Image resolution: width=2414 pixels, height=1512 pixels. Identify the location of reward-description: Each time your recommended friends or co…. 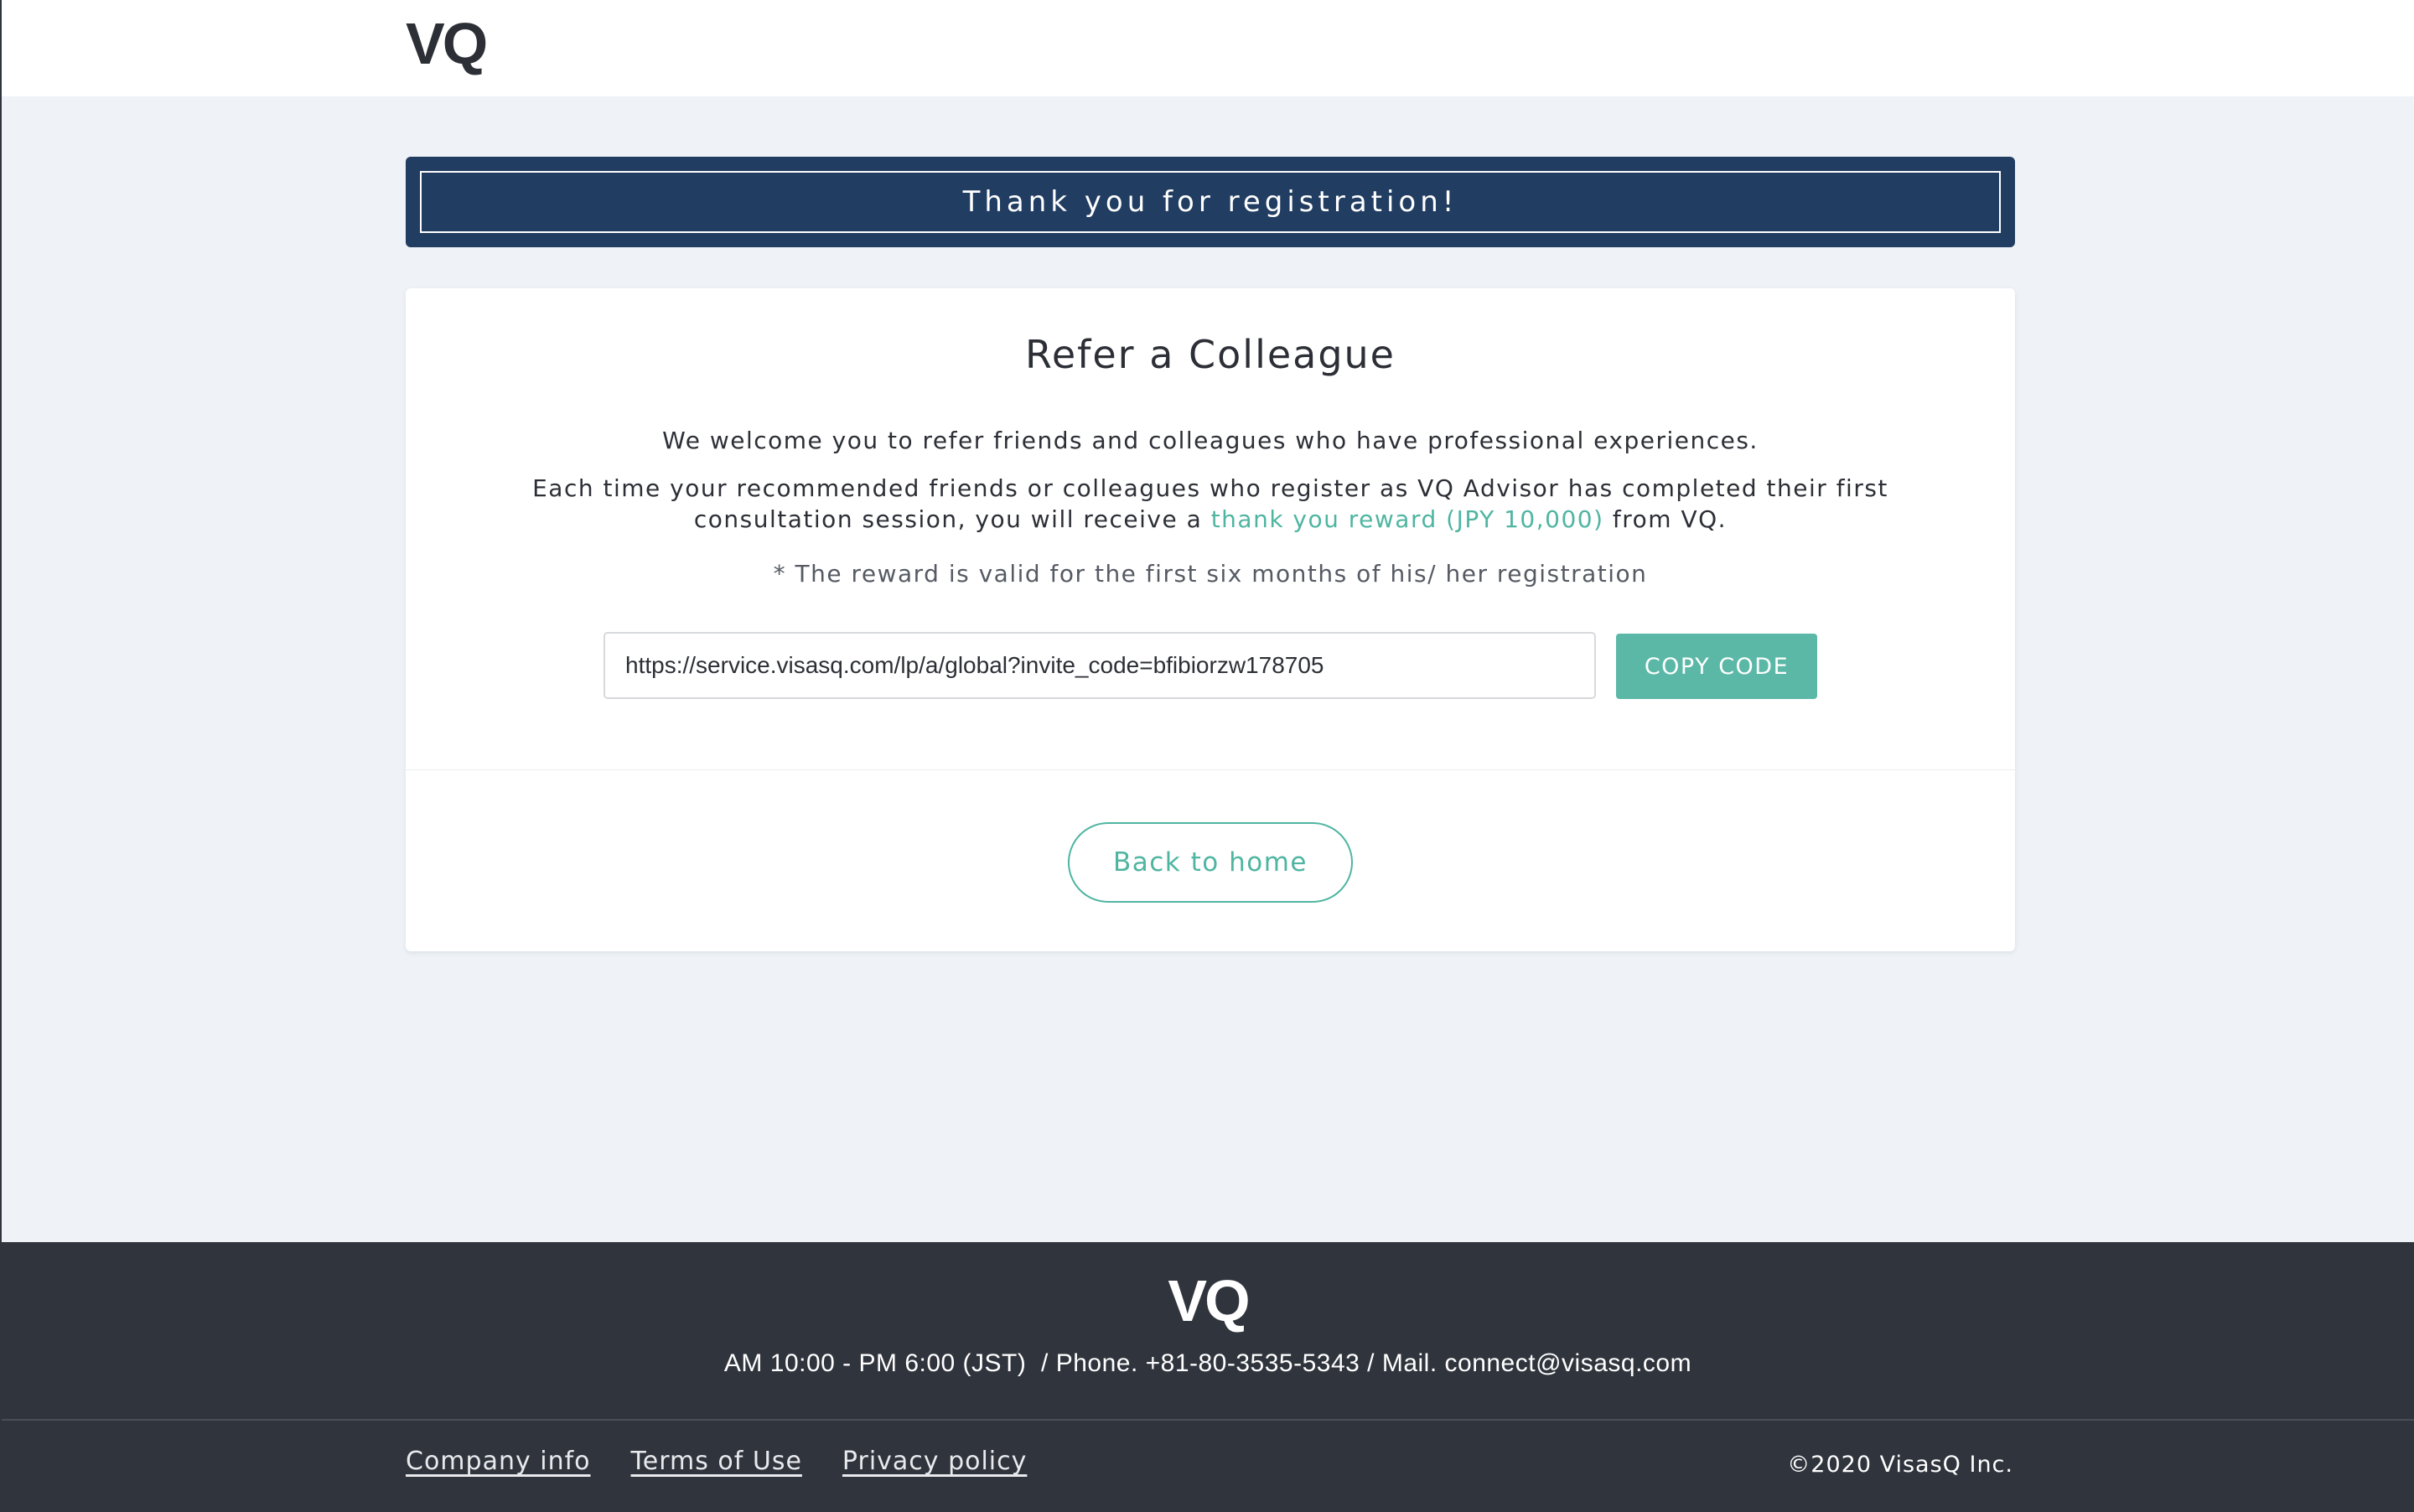
(1211, 504).